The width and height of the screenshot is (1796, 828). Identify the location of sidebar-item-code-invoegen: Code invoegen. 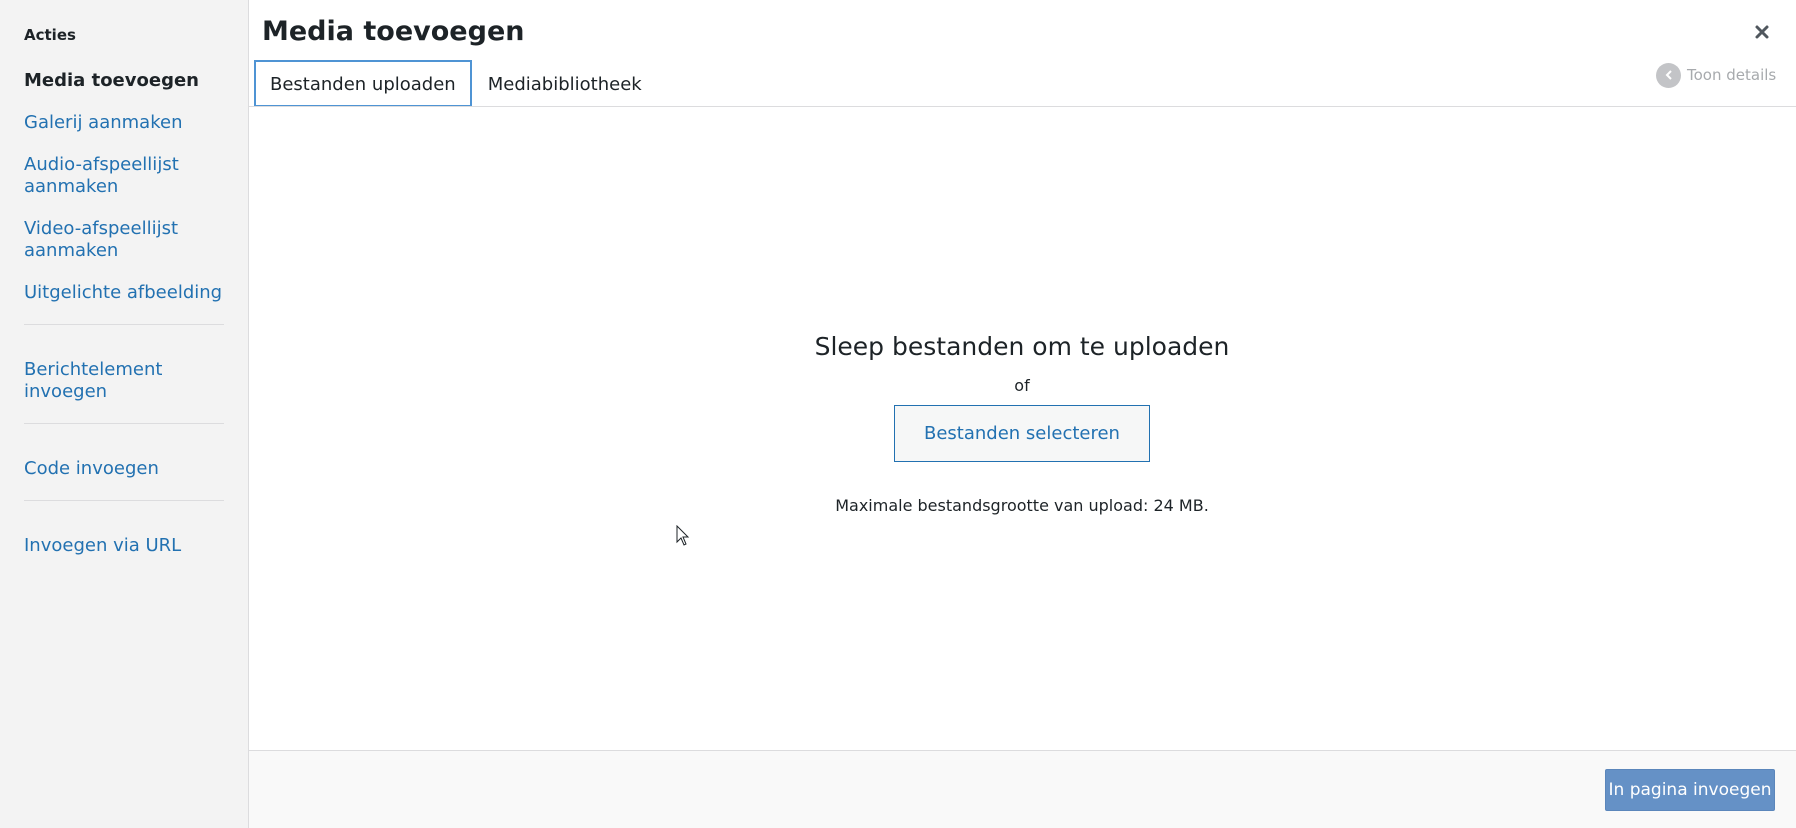
(124, 469).